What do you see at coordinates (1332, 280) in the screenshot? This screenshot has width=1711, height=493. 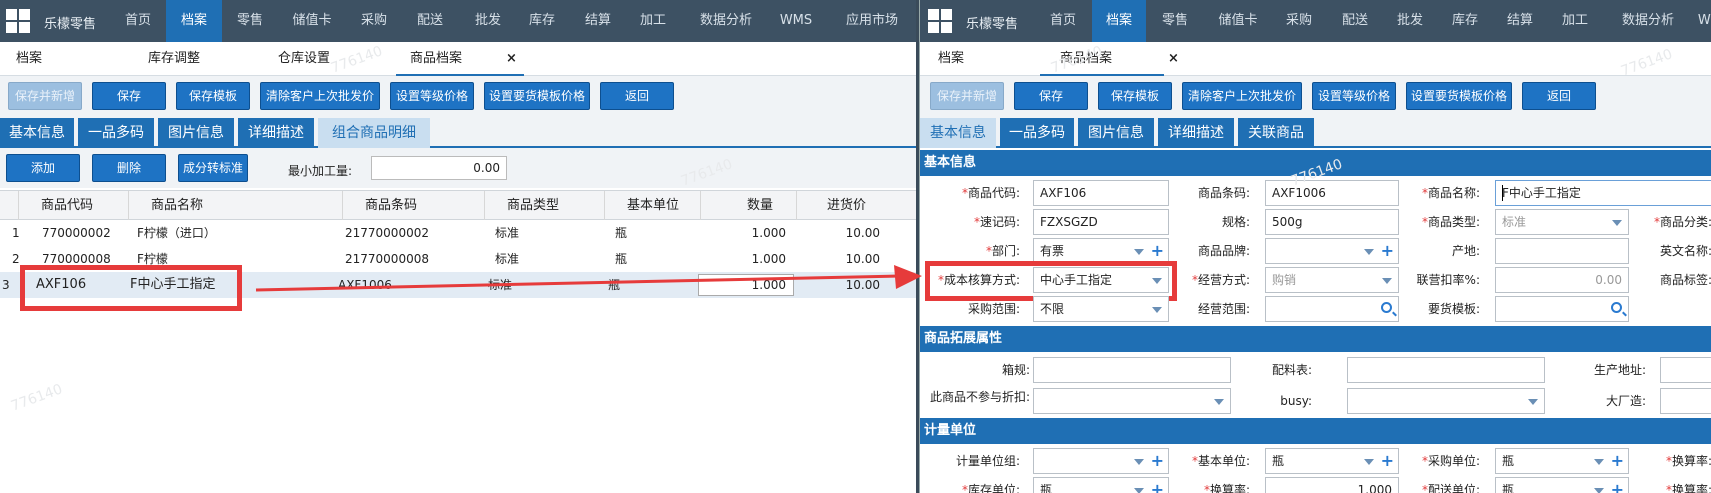 I see `biz-mode-select: 购销` at bounding box center [1332, 280].